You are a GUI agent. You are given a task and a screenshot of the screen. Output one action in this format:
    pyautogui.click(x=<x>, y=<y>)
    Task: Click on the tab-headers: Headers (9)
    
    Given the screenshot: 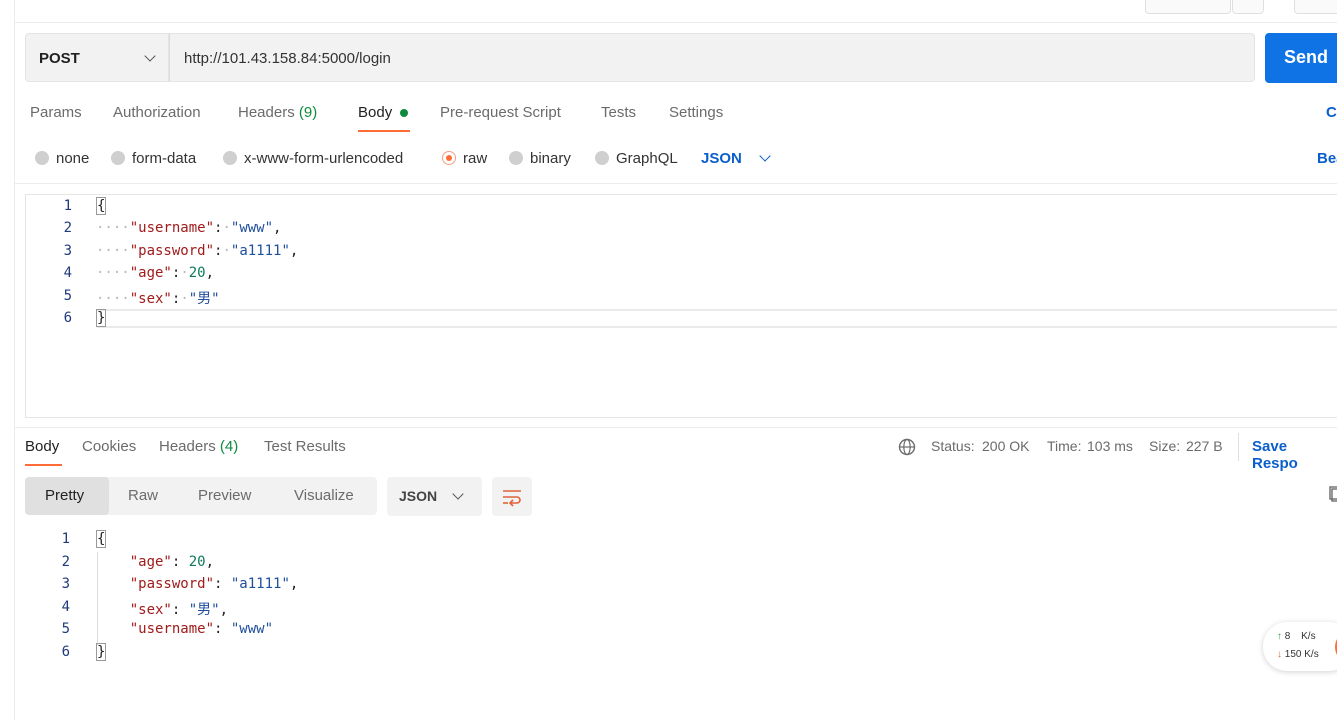 What is the action you would take?
    pyautogui.click(x=277, y=112)
    